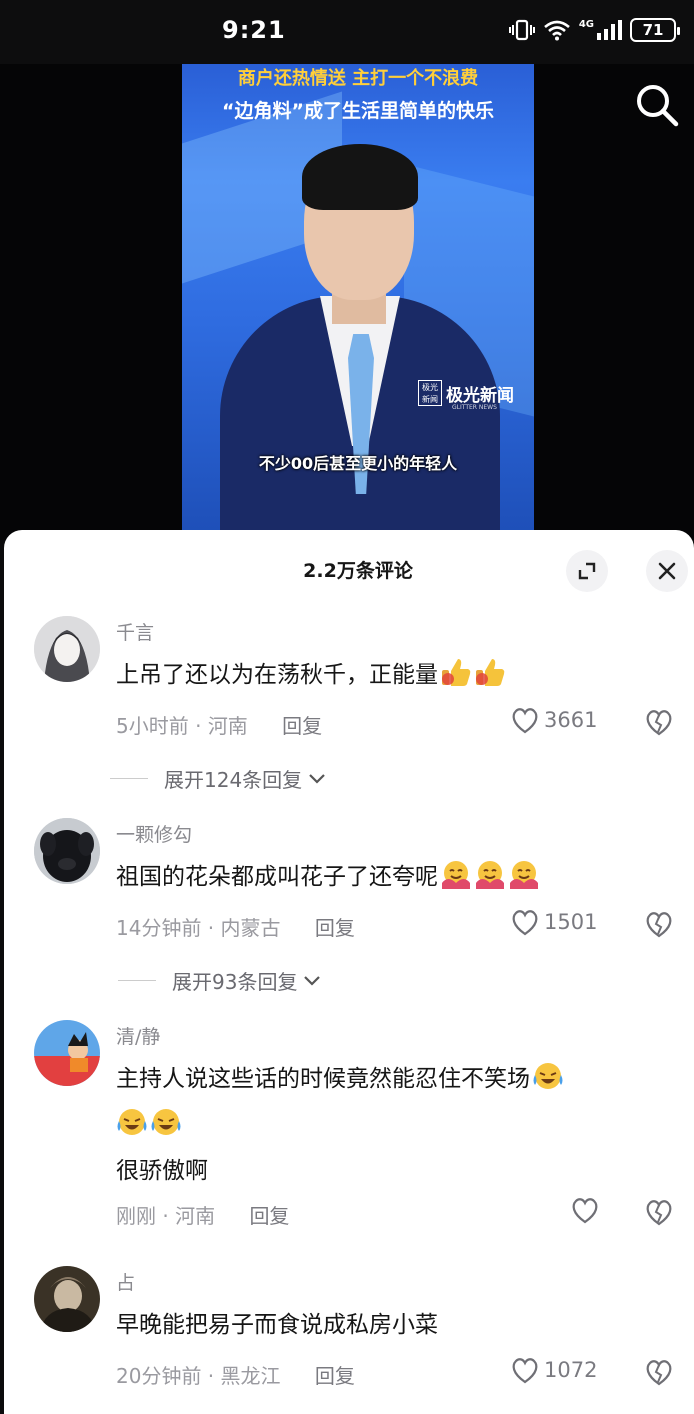 The image size is (694, 1414). What do you see at coordinates (250, 928) in the screenshot?
I see `comment-region: 内蒙古` at bounding box center [250, 928].